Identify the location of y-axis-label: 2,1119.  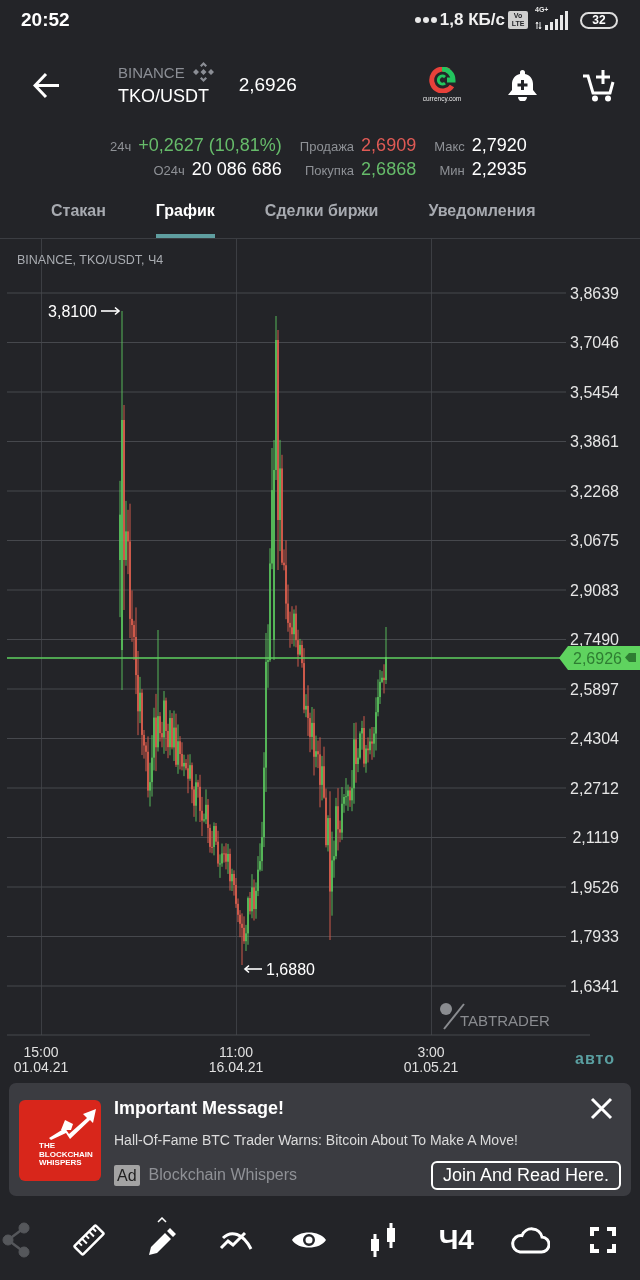
(595, 837).